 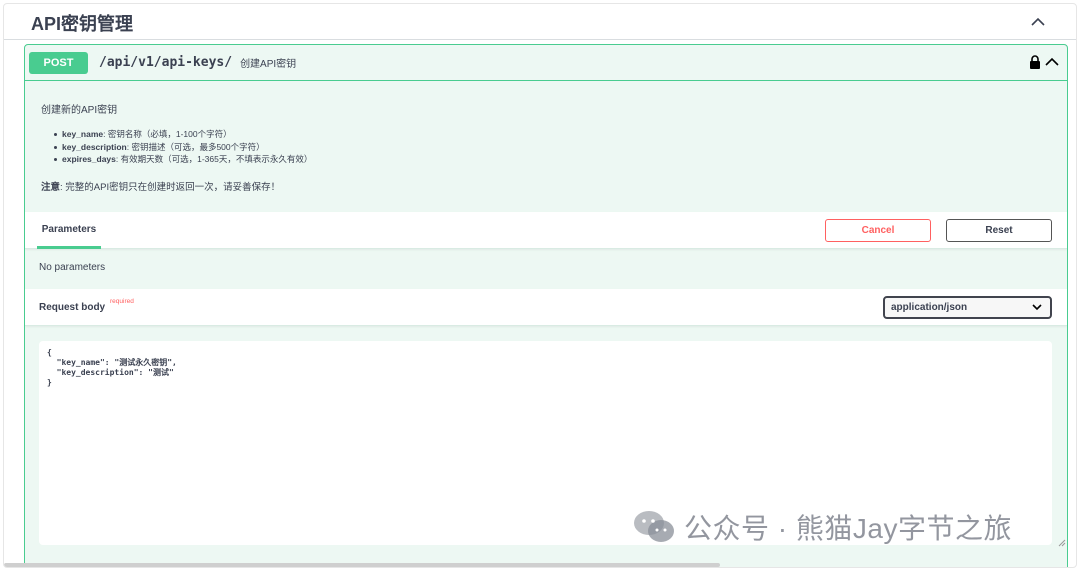 I want to click on operation-path: /api/v1/api-keys/, so click(x=166, y=62).